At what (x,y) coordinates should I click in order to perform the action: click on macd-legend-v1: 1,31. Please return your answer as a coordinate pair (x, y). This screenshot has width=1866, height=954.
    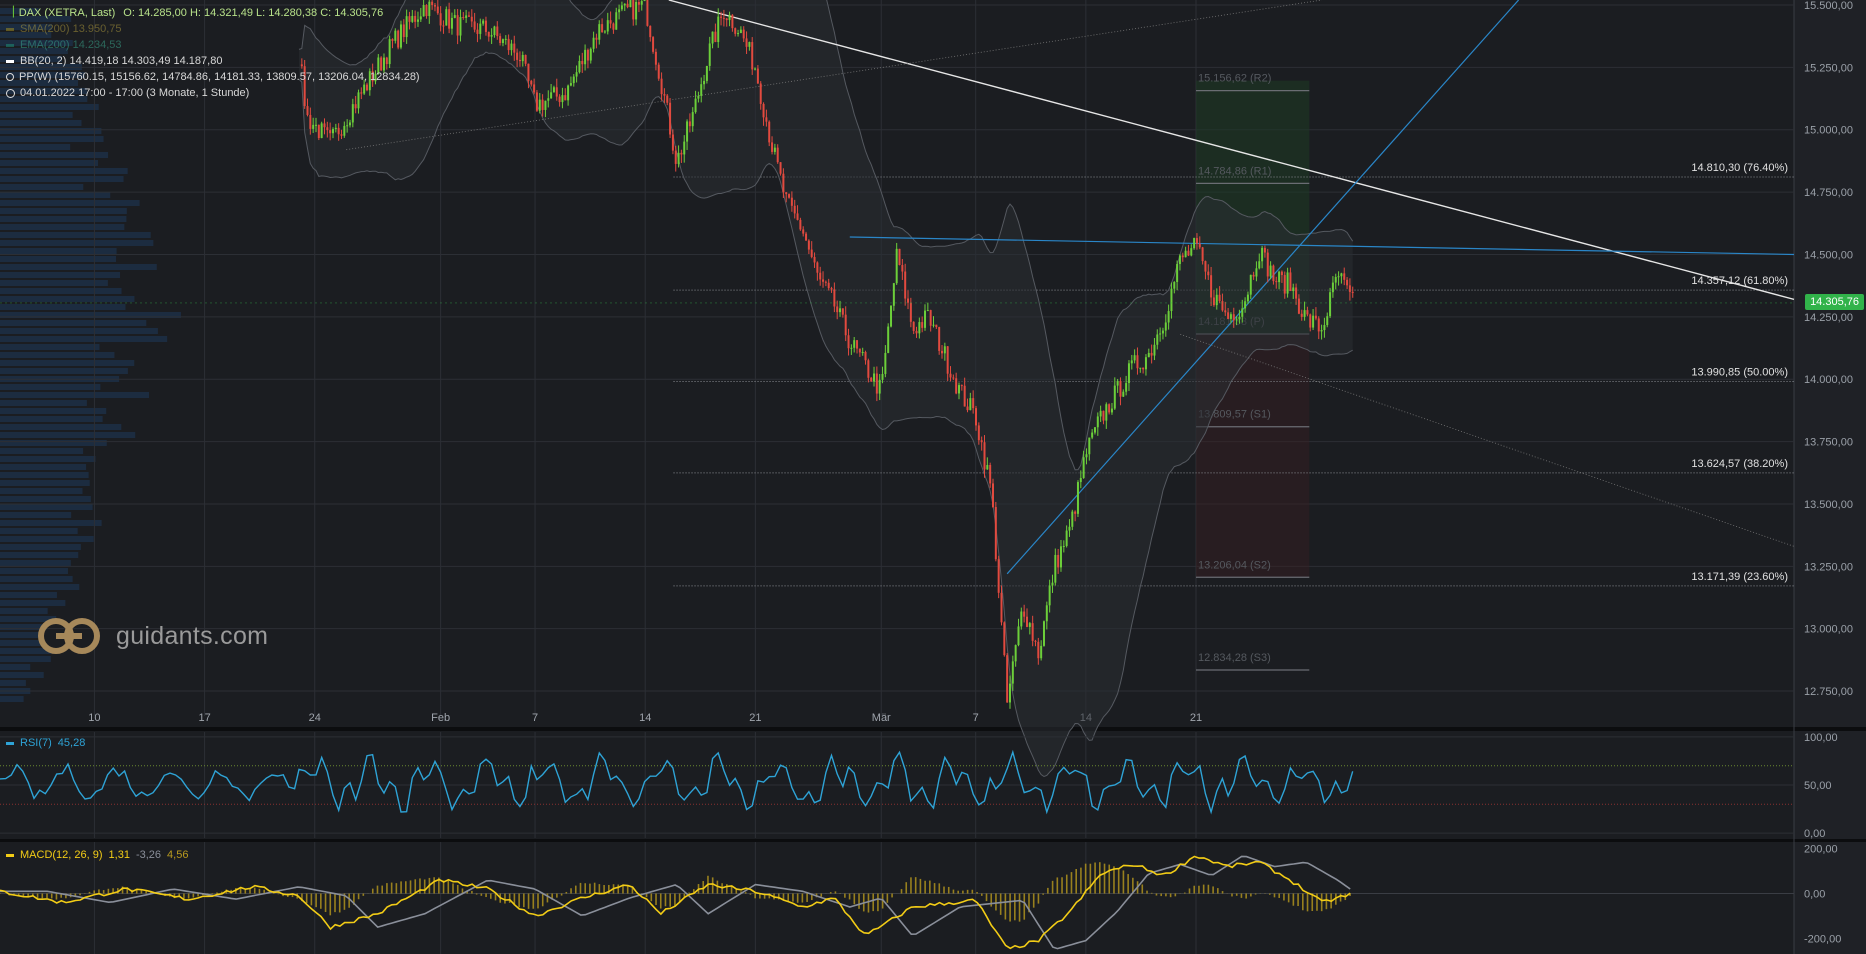
    Looking at the image, I should click on (119, 855).